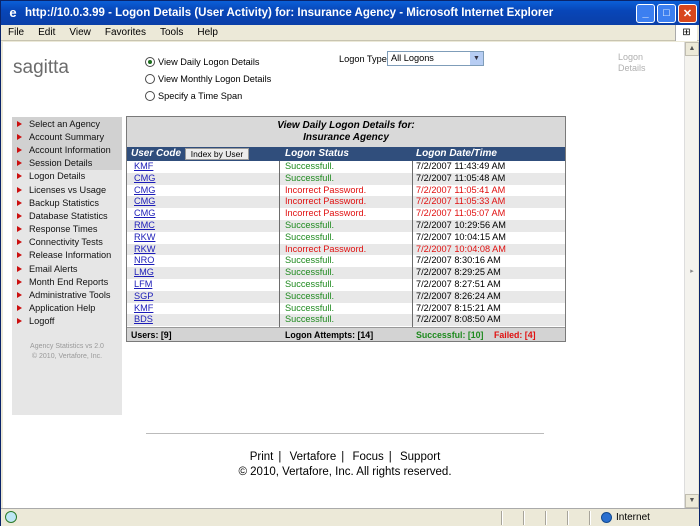 The image size is (700, 526). What do you see at coordinates (67, 281) in the screenshot?
I see `sidebar-item: Month End Reports` at bounding box center [67, 281].